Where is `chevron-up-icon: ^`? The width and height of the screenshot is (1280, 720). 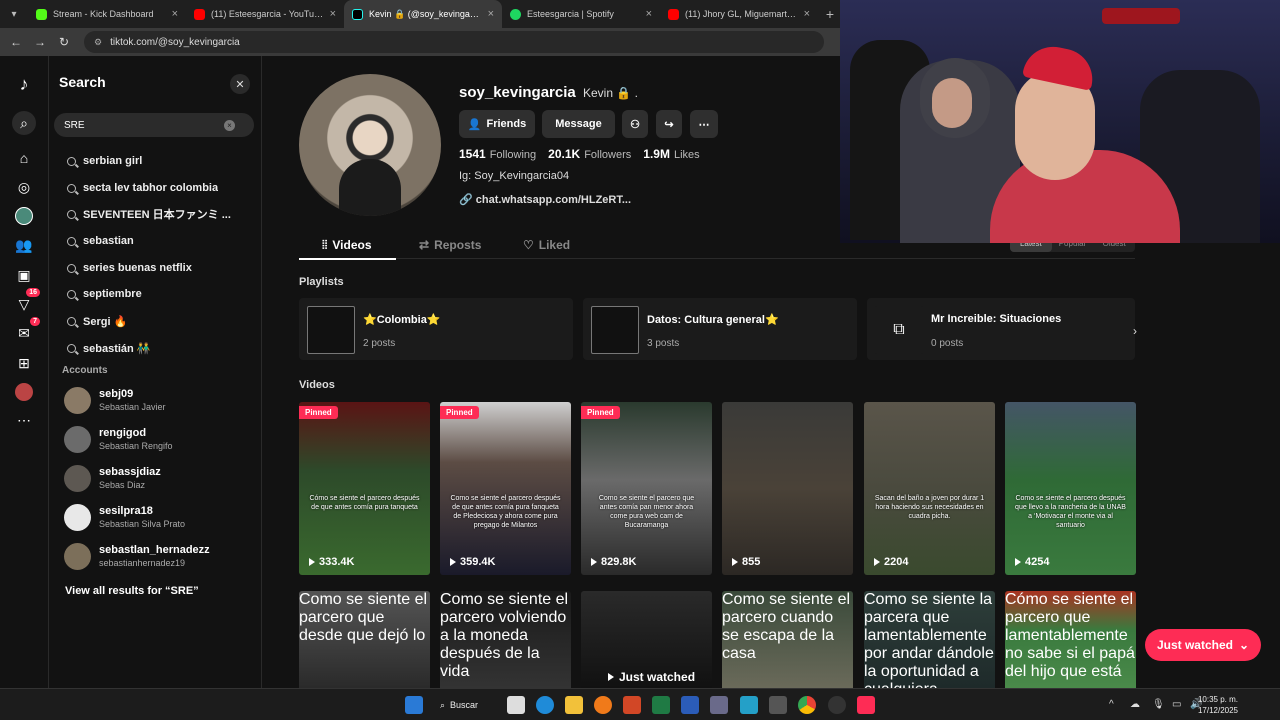
chevron-up-icon: ^ is located at coordinates (1111, 704).